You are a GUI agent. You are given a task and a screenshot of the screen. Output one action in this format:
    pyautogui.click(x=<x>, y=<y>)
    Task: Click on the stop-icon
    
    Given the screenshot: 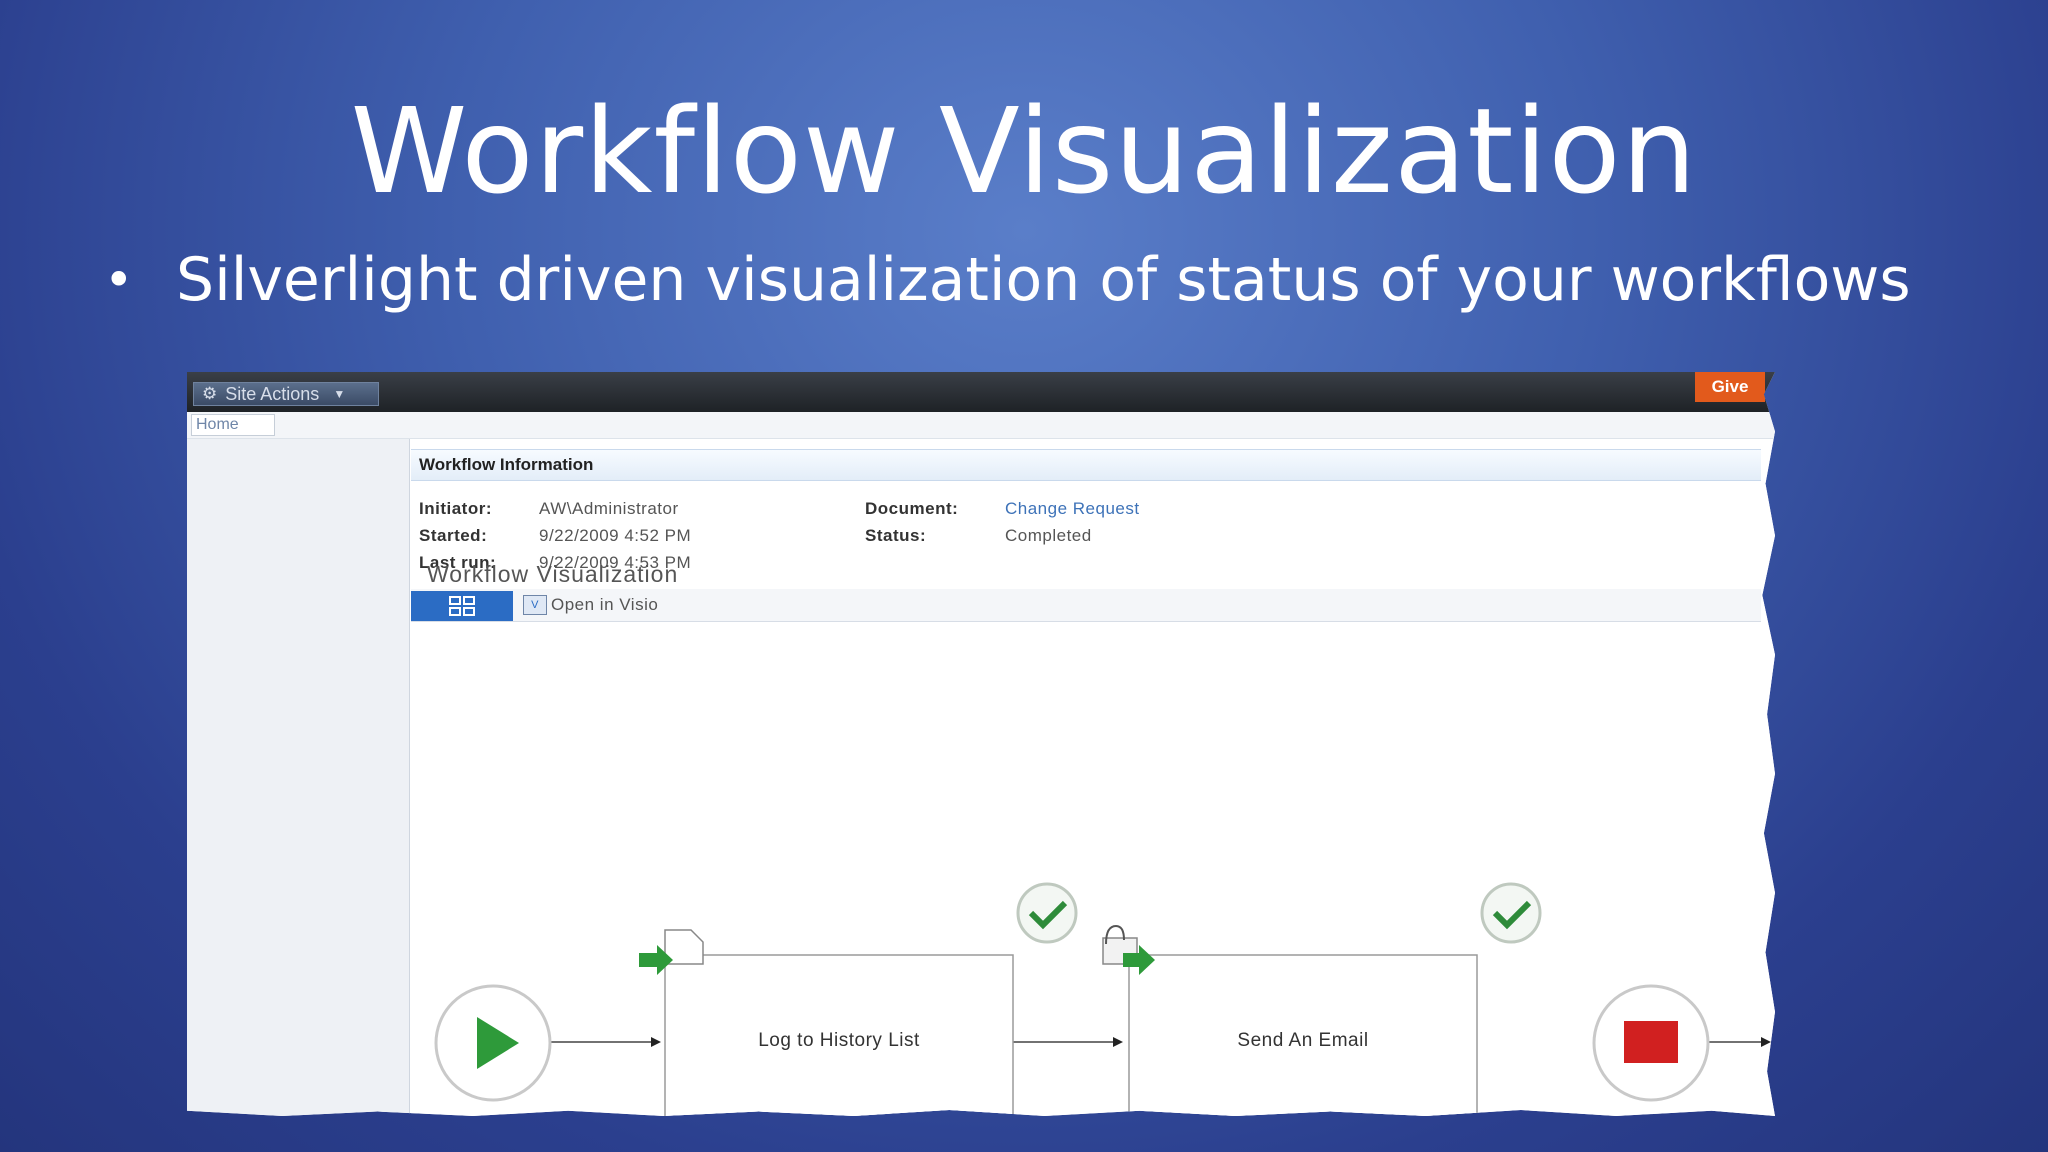 What is the action you would take?
    pyautogui.click(x=1651, y=1042)
    